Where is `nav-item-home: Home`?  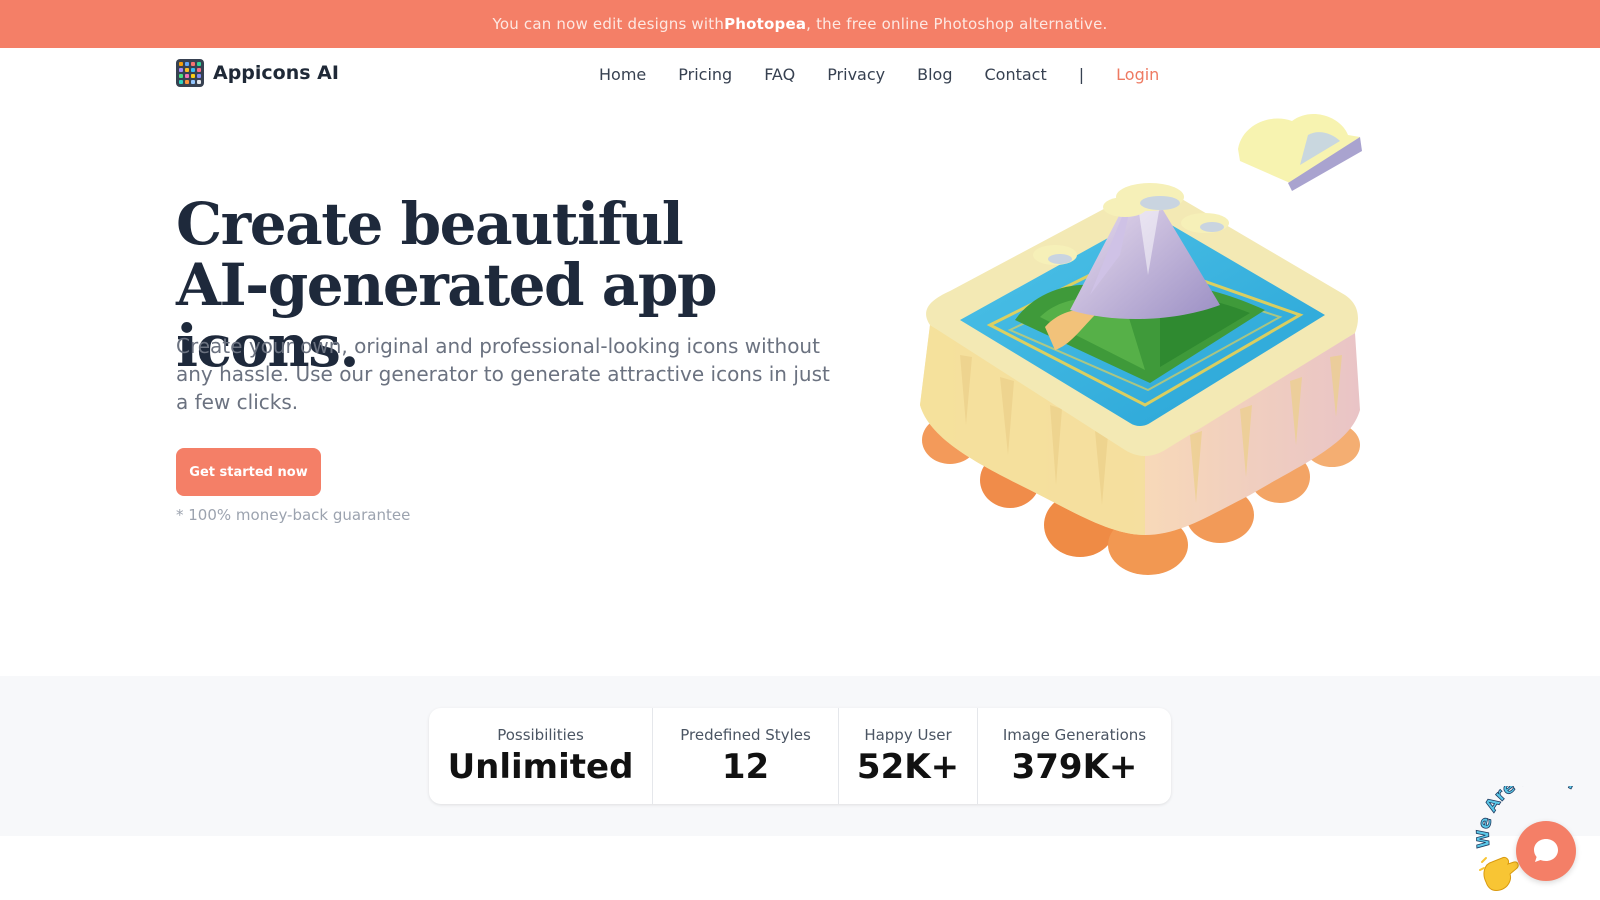
nav-item-home: Home is located at coordinates (622, 74).